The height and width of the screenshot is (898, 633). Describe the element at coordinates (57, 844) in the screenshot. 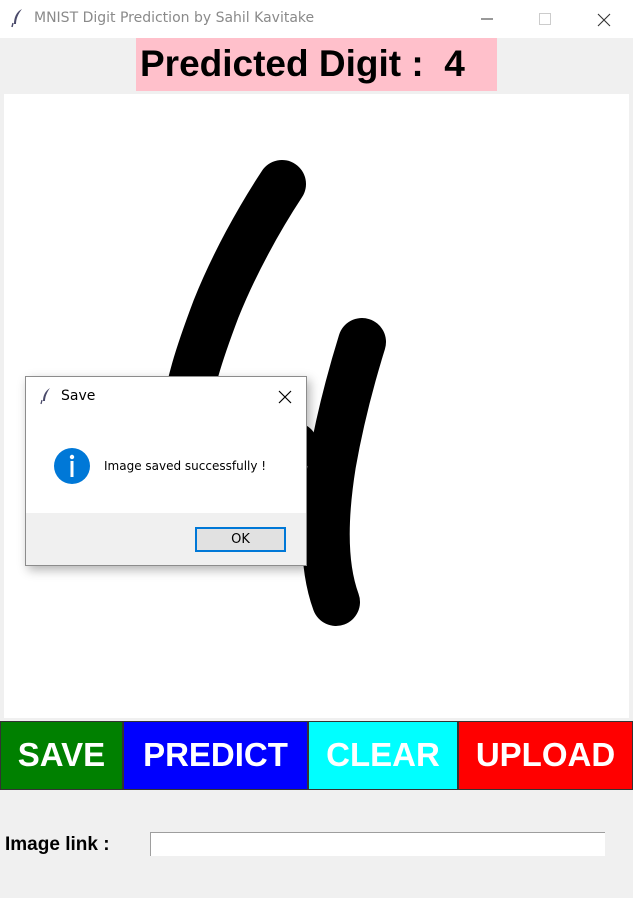

I see `image-link-label: Image link :` at that location.